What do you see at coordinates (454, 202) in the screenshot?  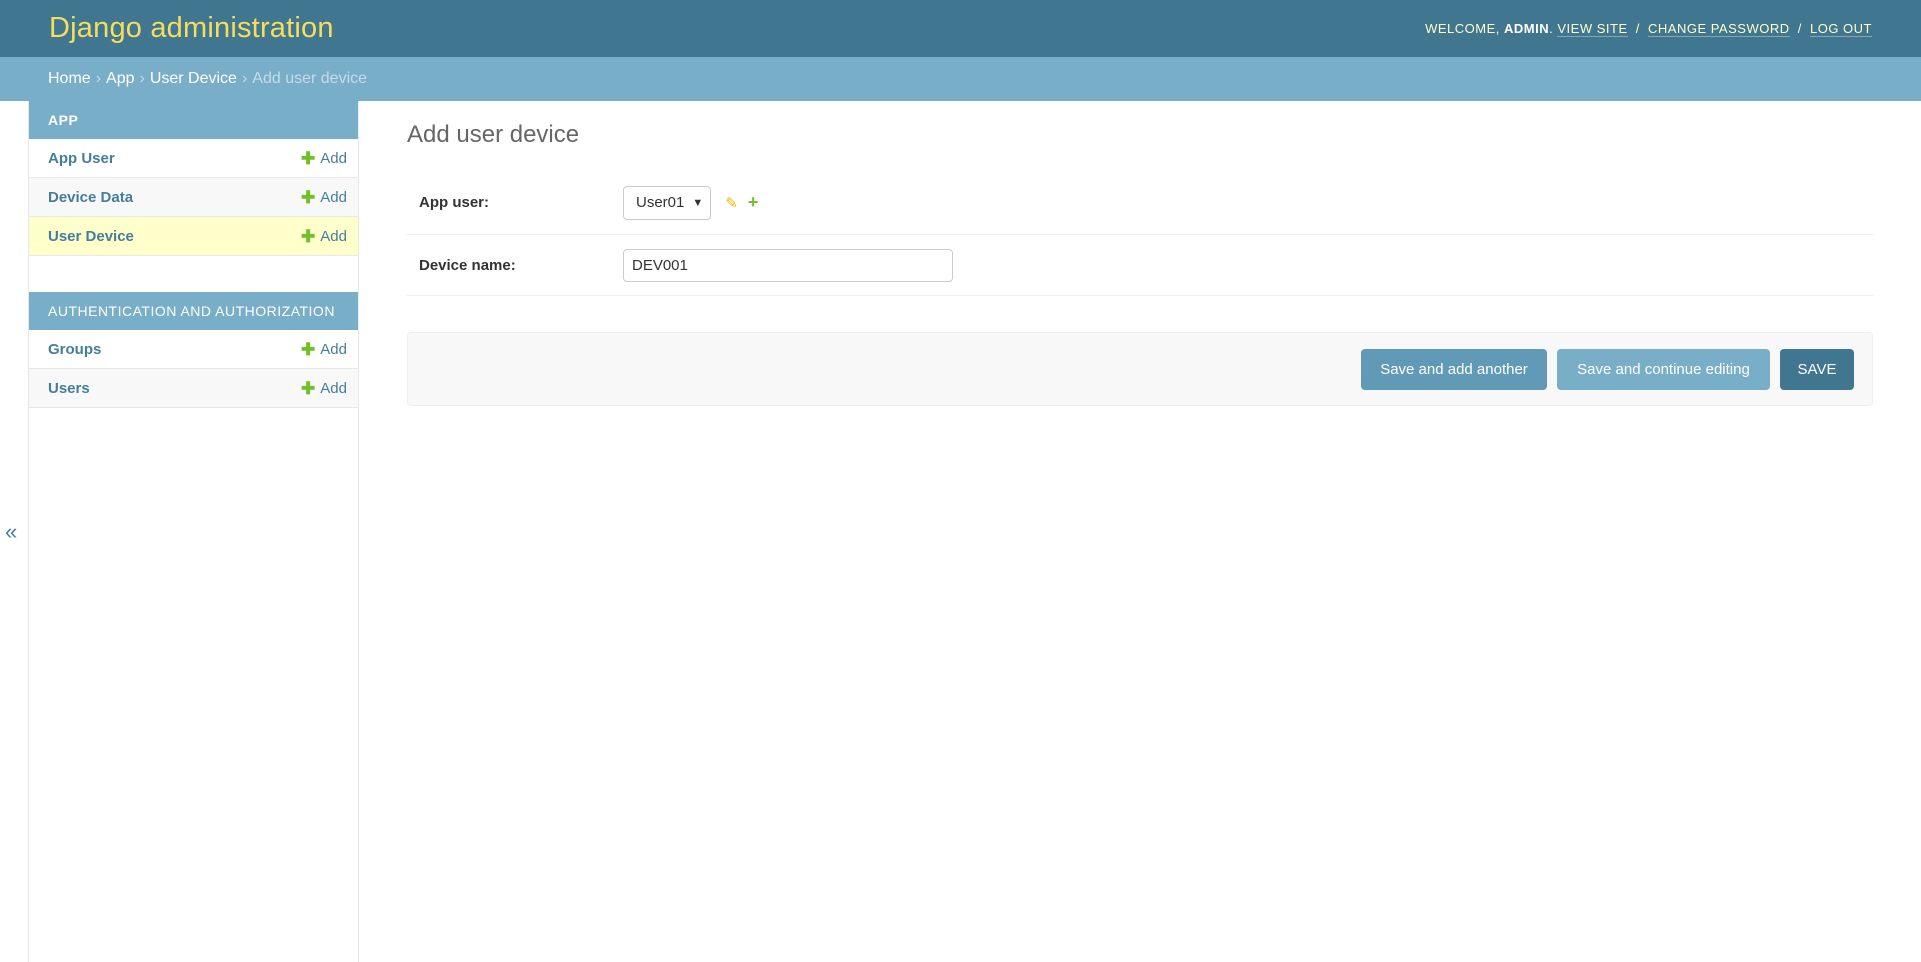 I see `app-user-label: App user:` at bounding box center [454, 202].